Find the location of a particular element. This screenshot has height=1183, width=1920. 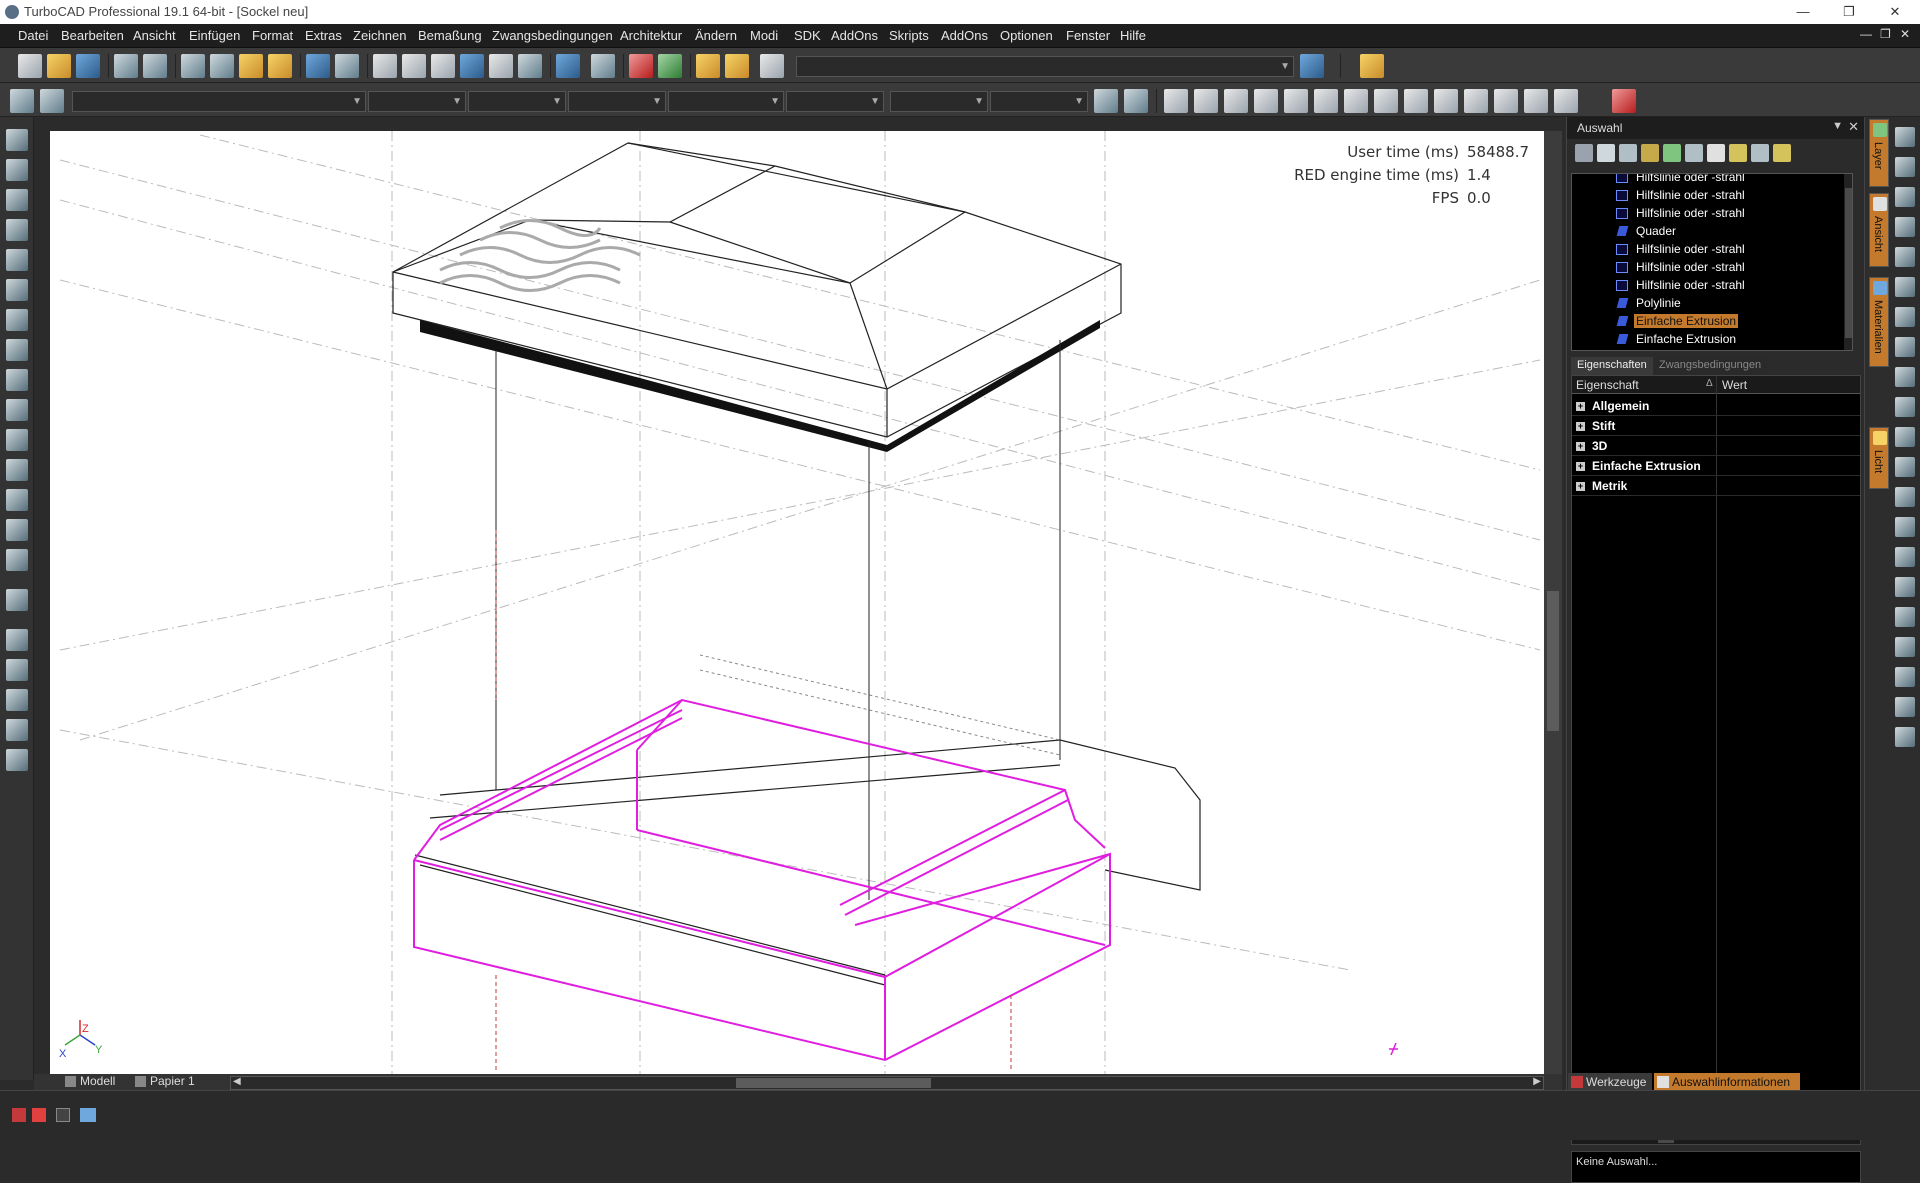

menu-skripts: Skripts is located at coordinates (909, 35).